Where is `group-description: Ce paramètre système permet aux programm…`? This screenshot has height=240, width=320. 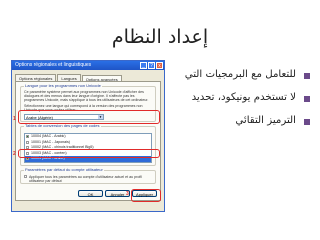
group-description: Ce paramètre système permet aux programm… is located at coordinates (86, 96).